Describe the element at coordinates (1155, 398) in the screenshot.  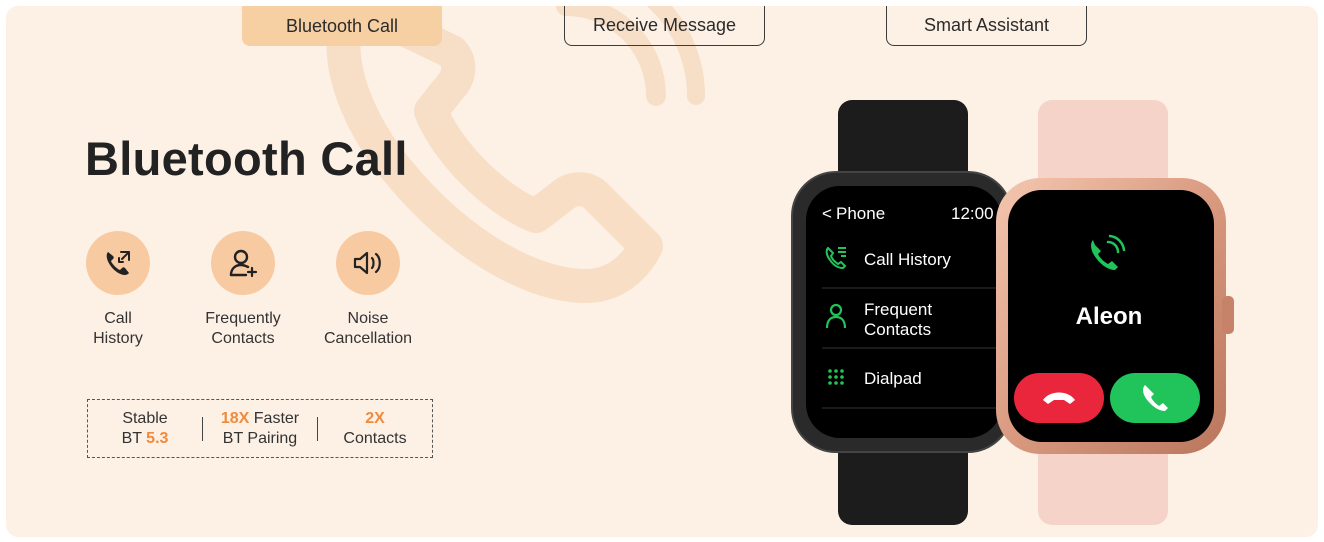
I see `accept-call-button` at that location.